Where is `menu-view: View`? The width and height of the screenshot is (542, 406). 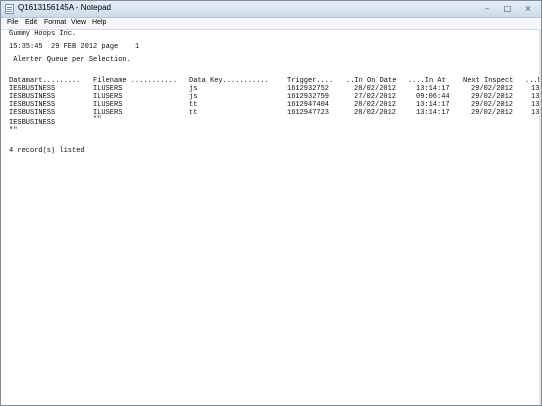 menu-view: View is located at coordinates (78, 22).